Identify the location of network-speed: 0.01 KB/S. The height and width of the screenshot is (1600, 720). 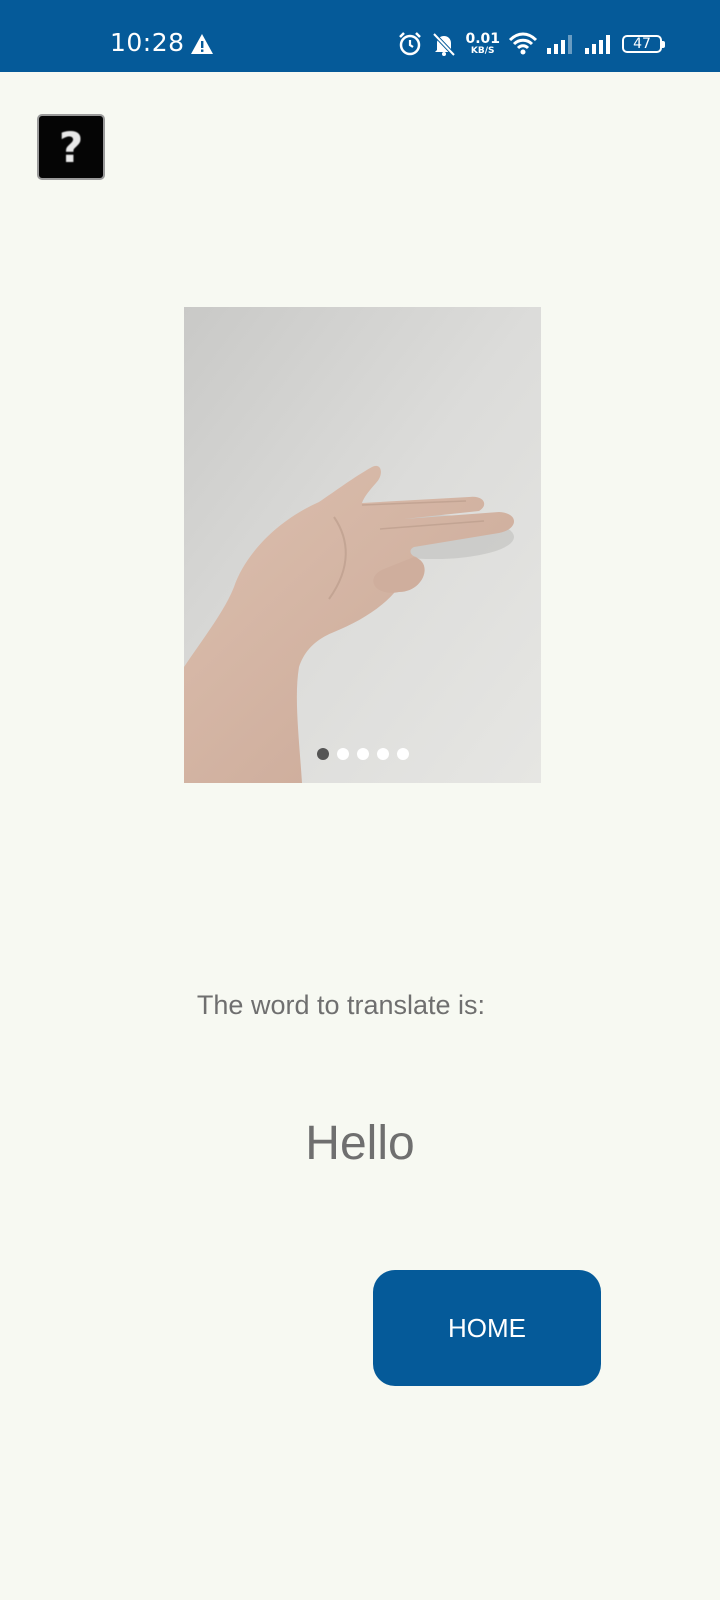
(482, 44).